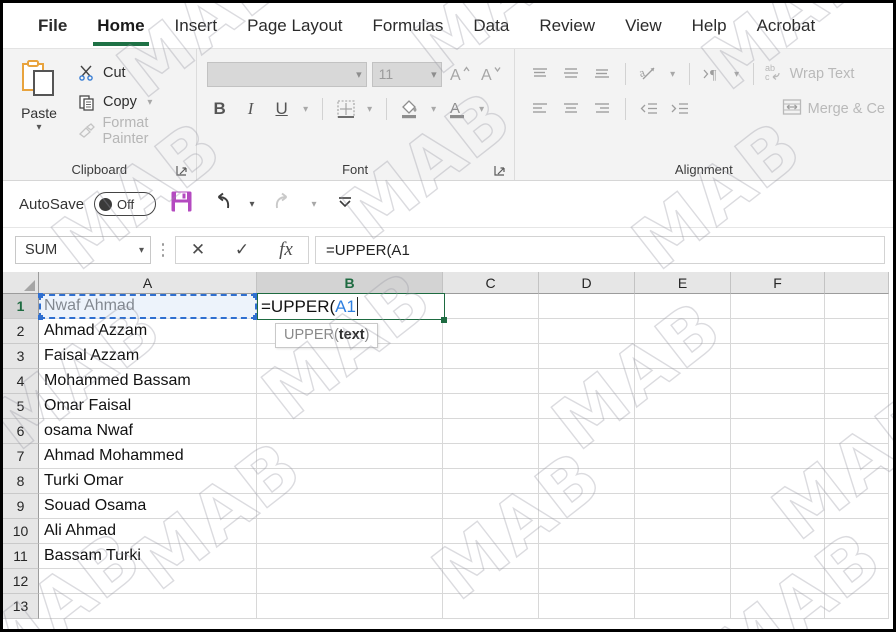  Describe the element at coordinates (345, 204) in the screenshot. I see `customize-quick-access-toolbar-button` at that location.